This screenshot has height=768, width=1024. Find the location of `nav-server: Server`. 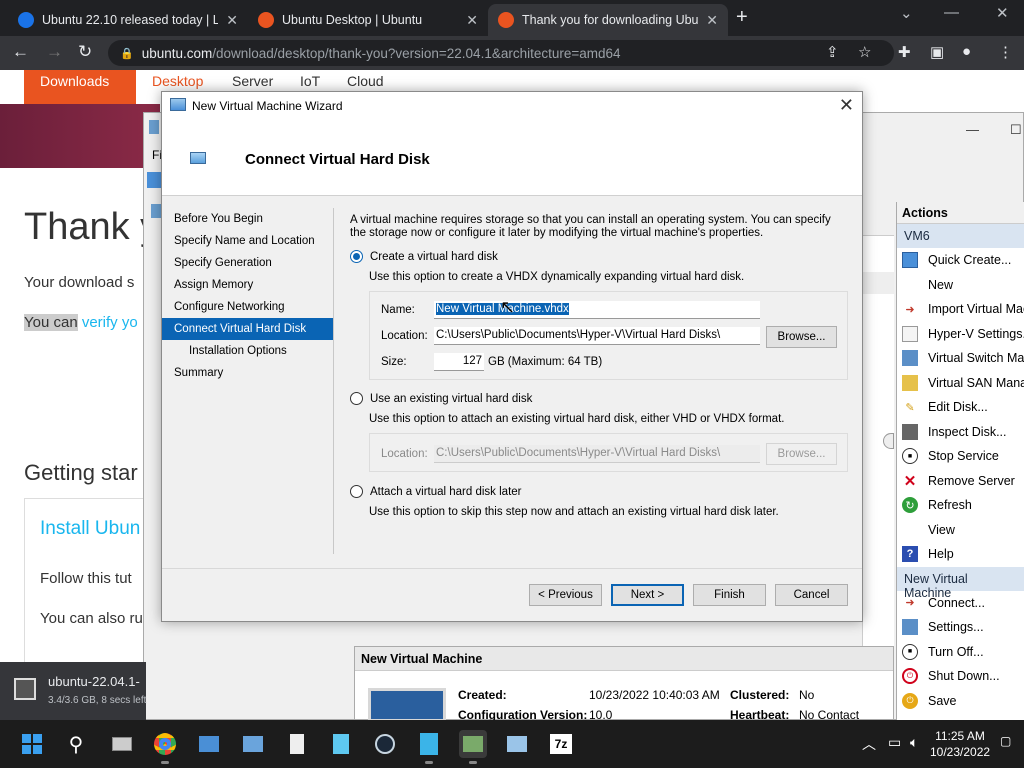

nav-server: Server is located at coordinates (252, 81).